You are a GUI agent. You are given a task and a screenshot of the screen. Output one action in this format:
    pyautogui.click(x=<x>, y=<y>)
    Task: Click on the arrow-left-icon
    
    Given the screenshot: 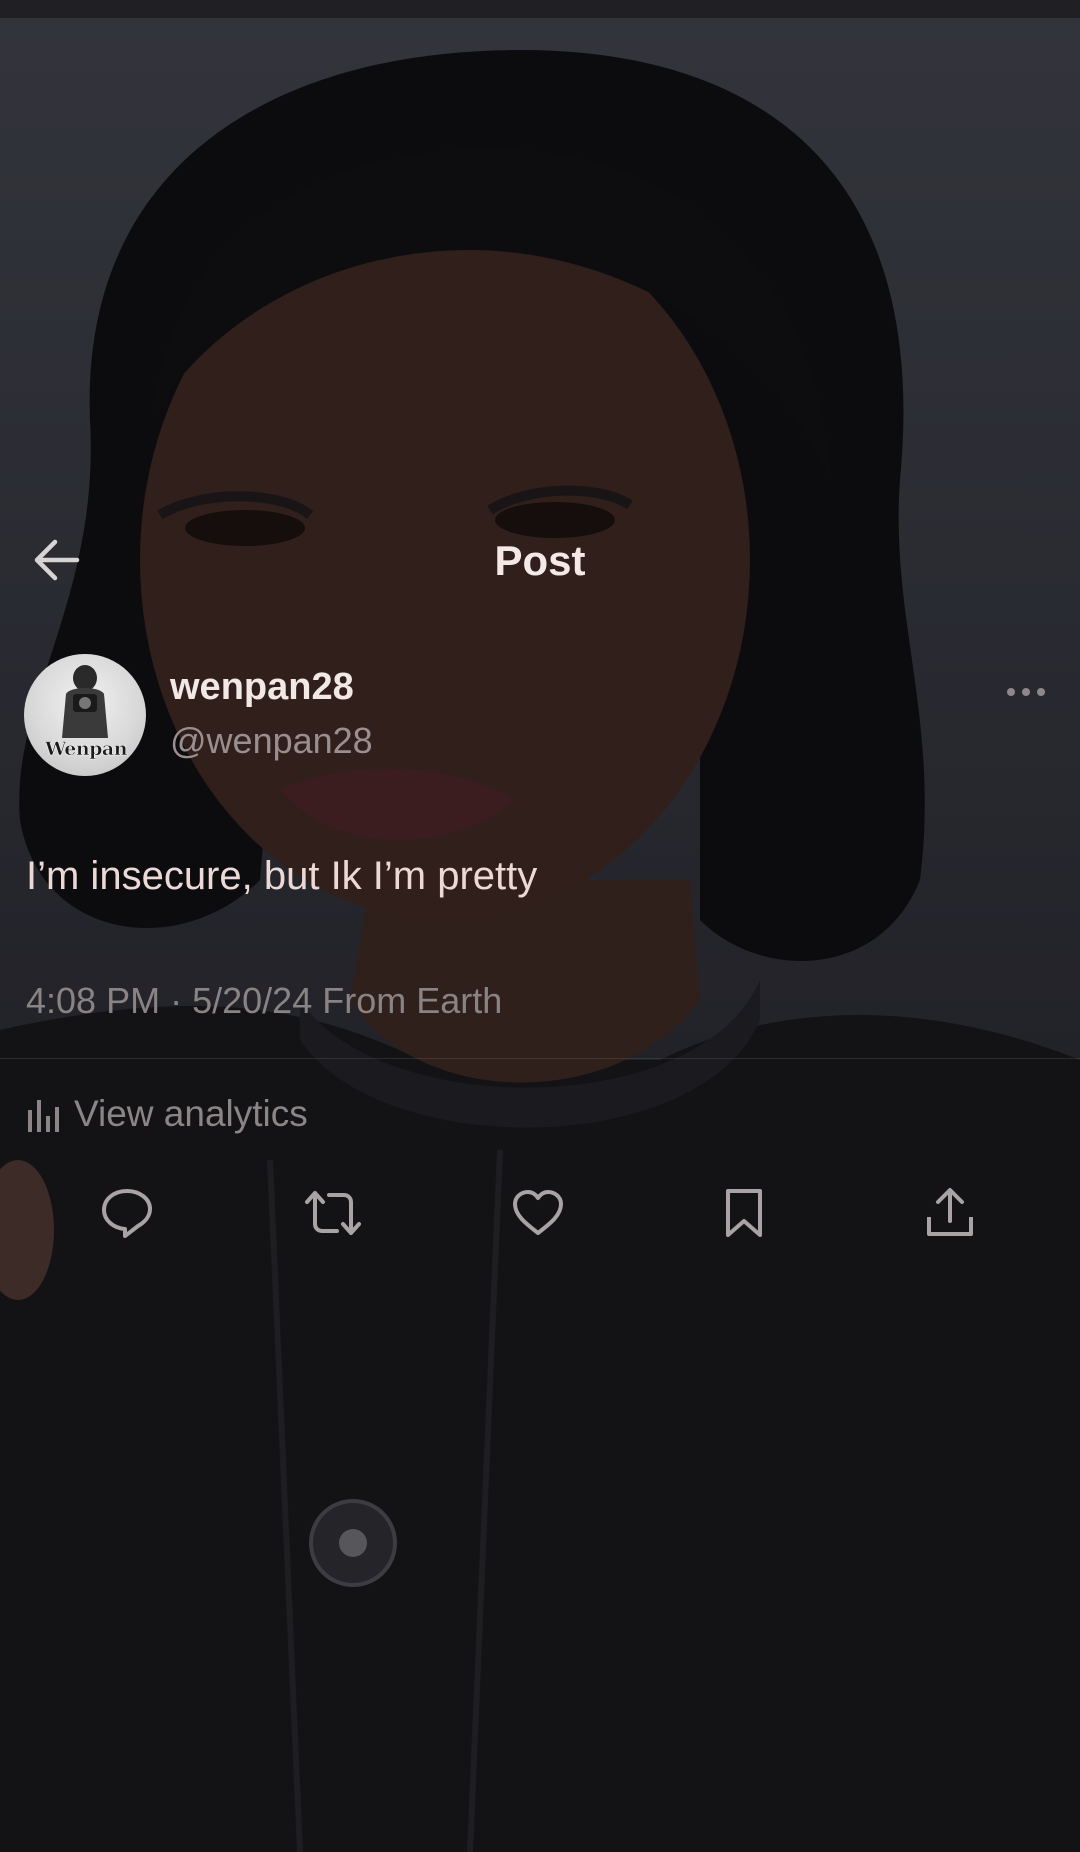 What is the action you would take?
    pyautogui.click(x=57, y=560)
    